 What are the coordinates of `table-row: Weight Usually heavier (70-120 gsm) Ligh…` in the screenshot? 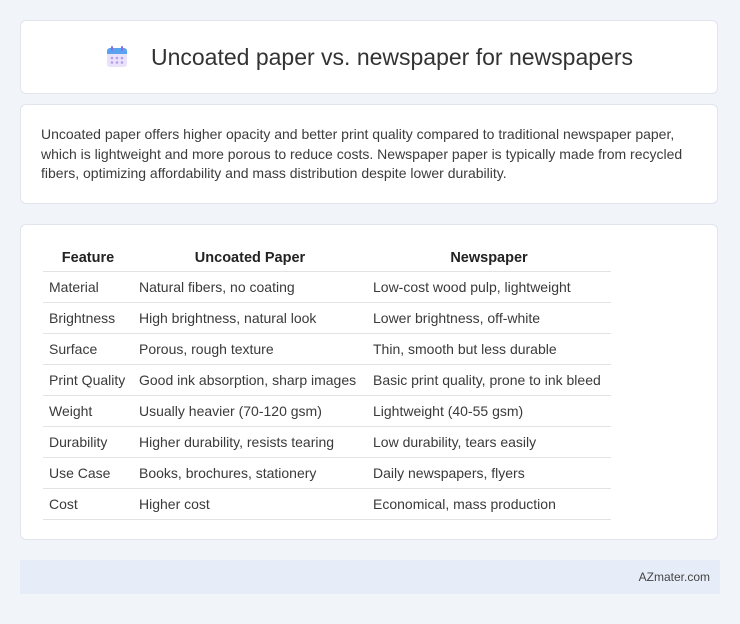 It's located at (327, 411).